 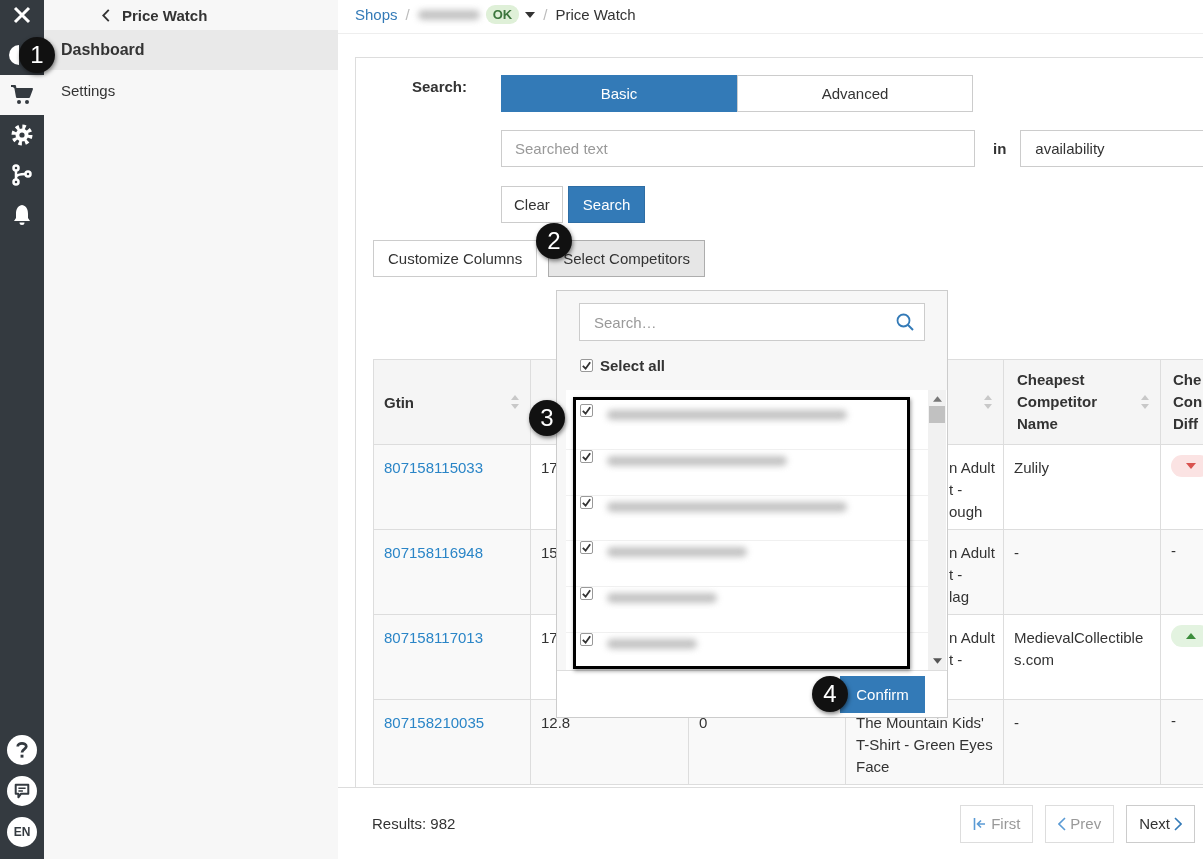 I want to click on search-label: Search:, so click(x=438, y=86).